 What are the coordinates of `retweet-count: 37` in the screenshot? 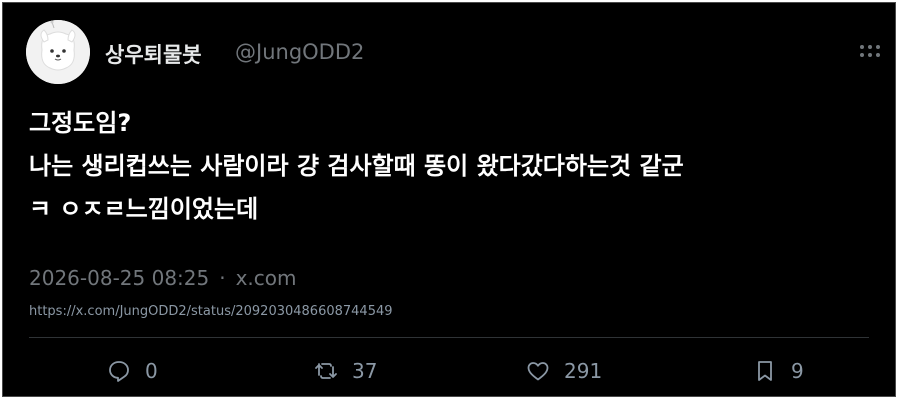 It's located at (365, 371).